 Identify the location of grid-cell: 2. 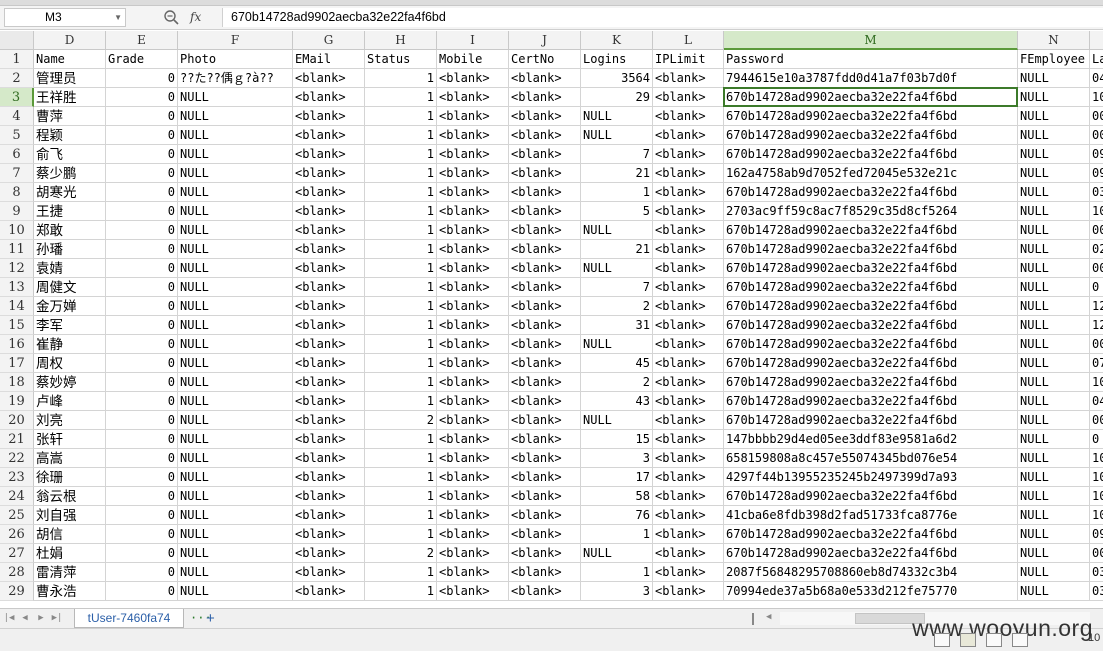
(401, 420).